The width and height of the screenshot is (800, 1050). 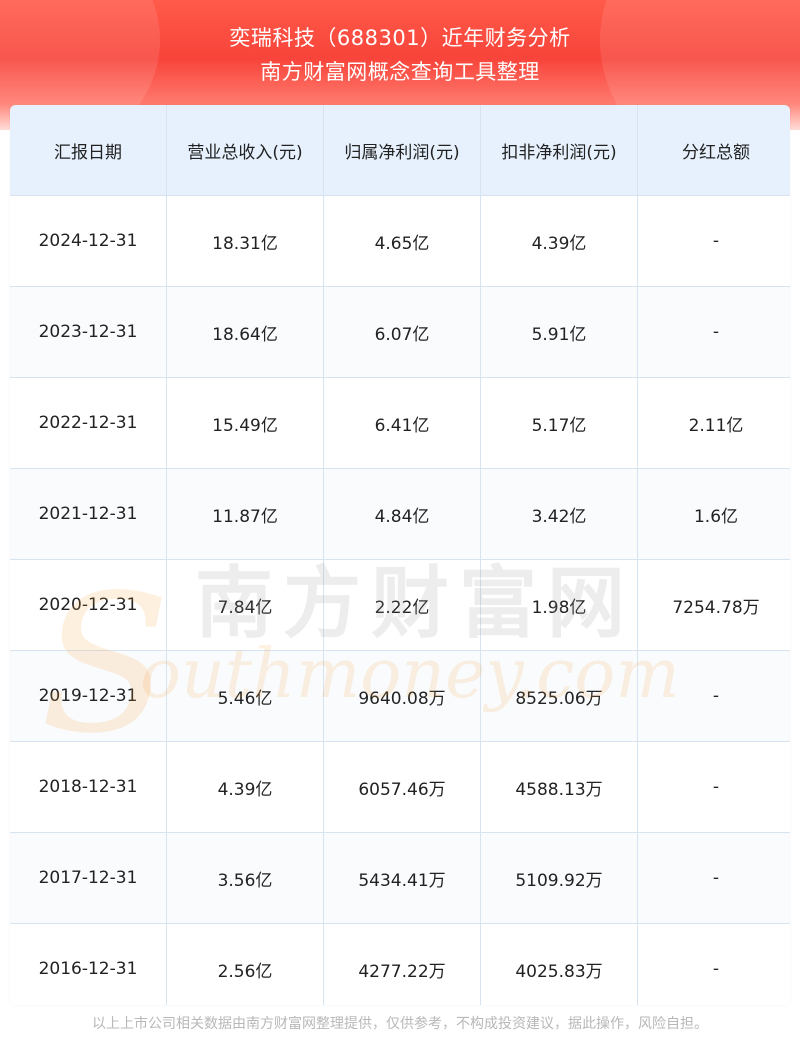 I want to click on cell-revenue: 7.84亿, so click(x=245, y=605).